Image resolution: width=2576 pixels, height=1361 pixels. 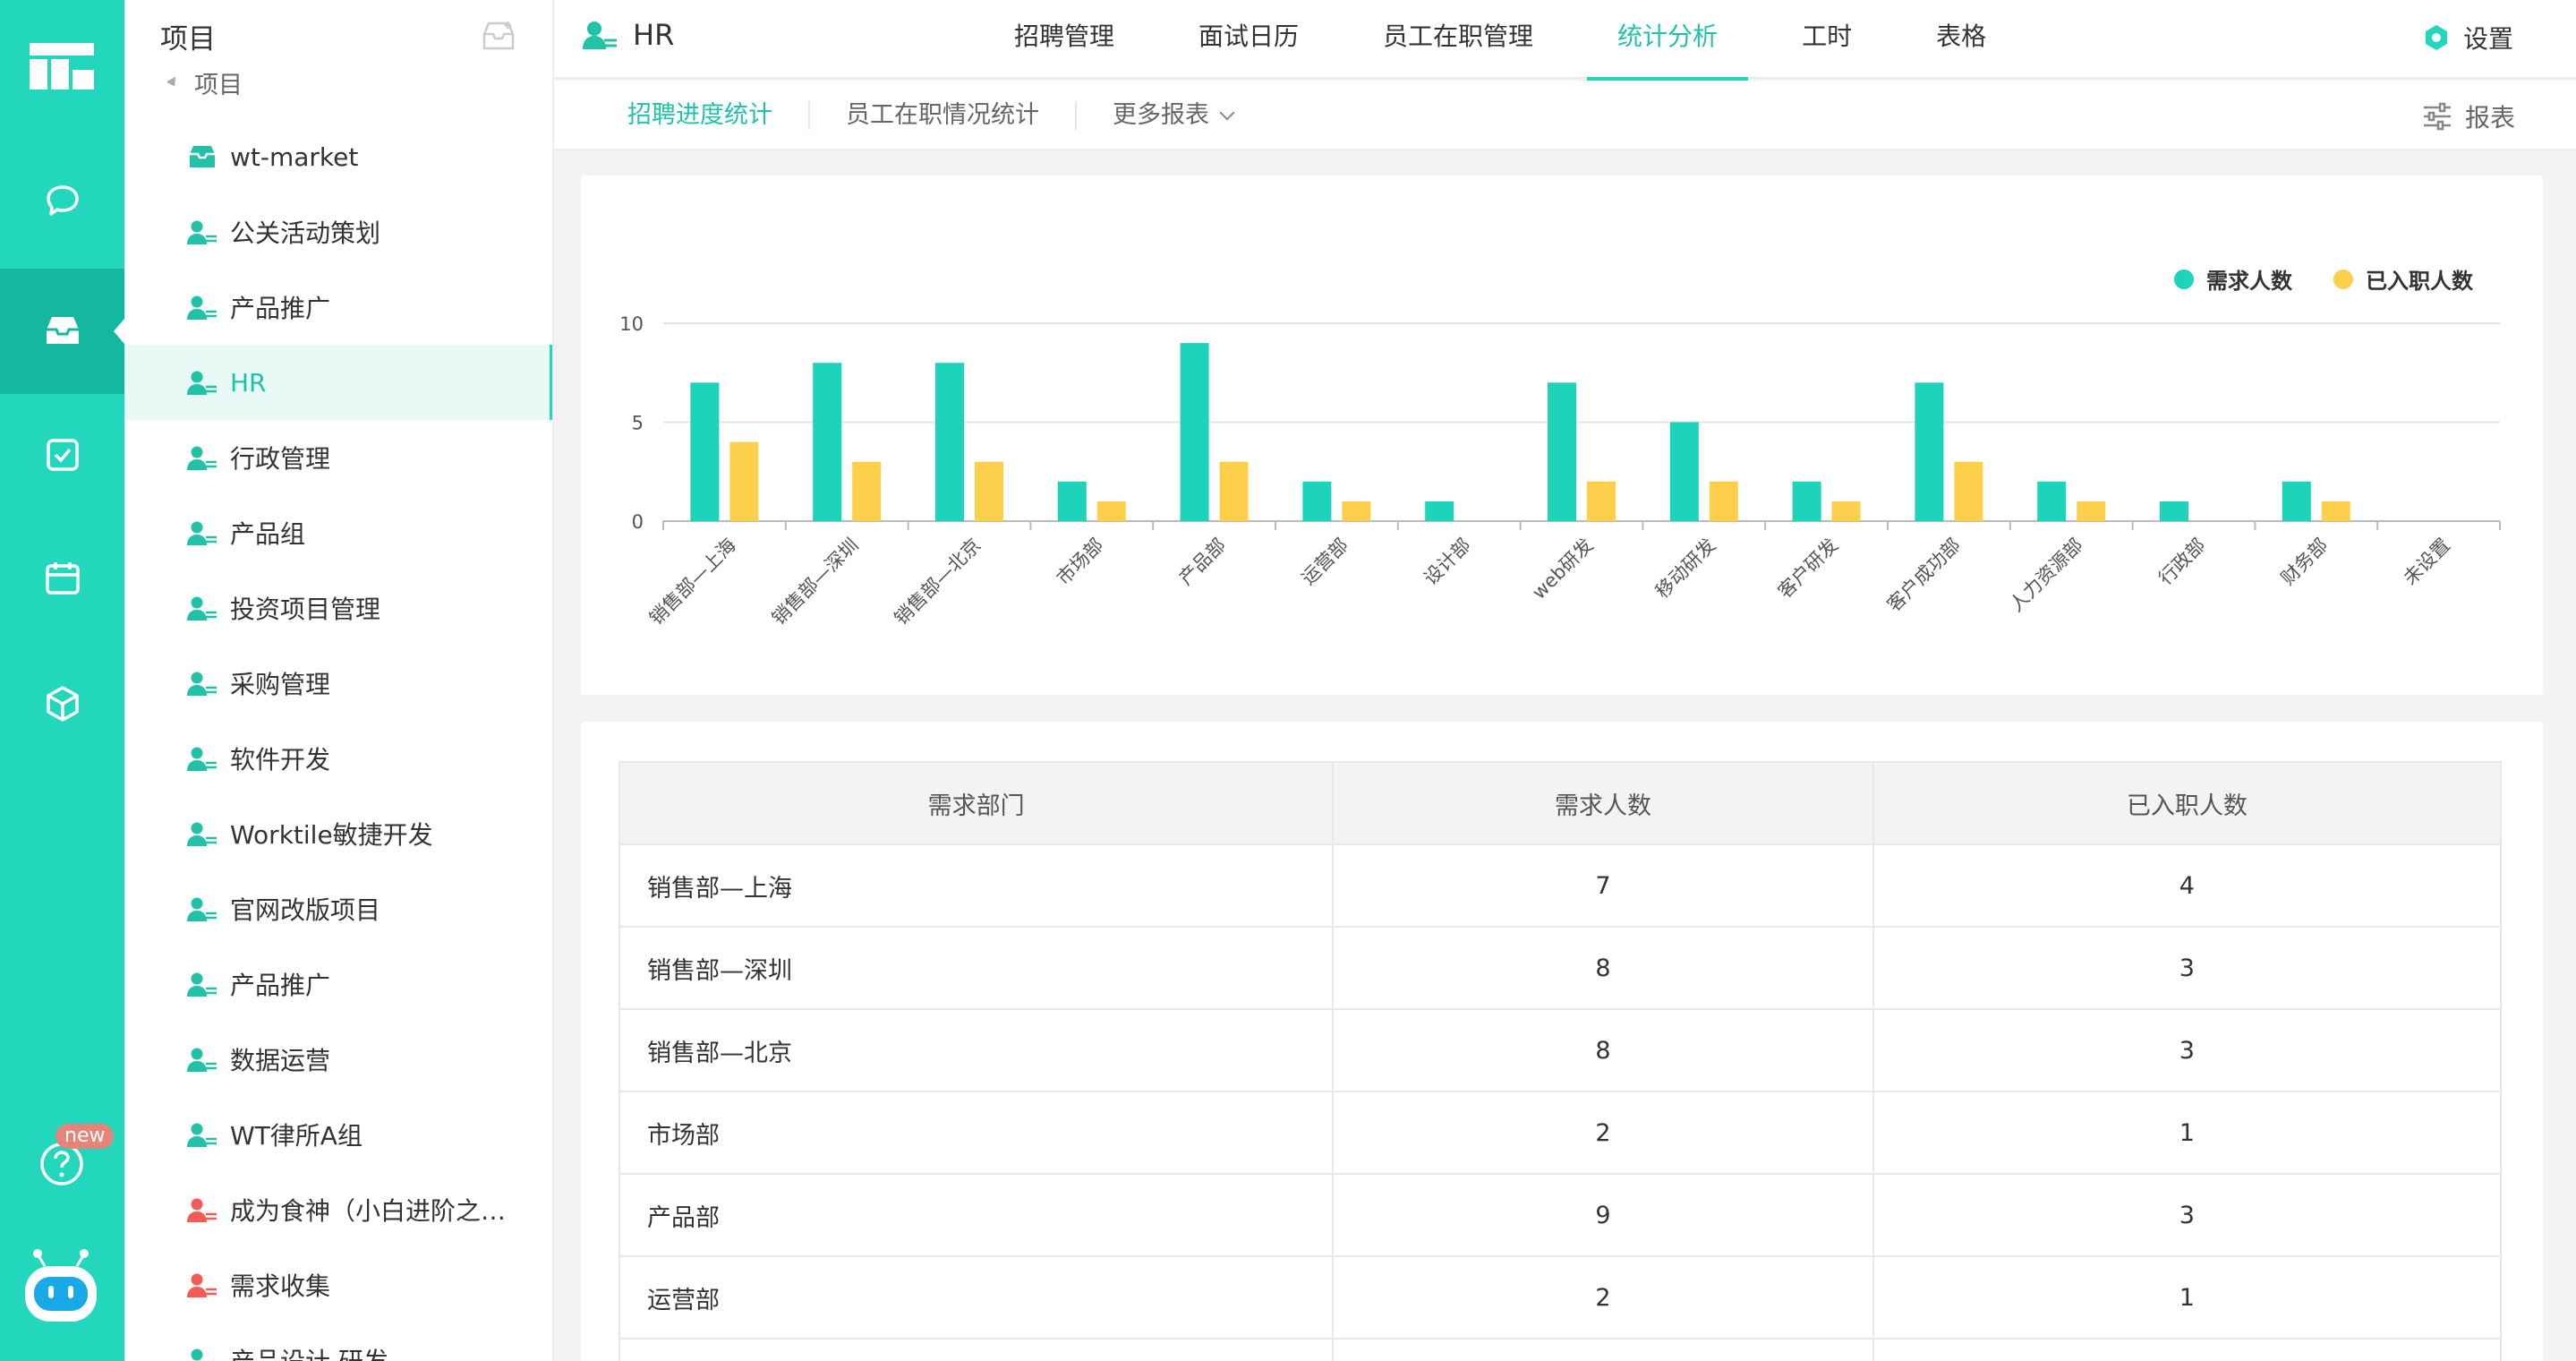 What do you see at coordinates (2427, 562) in the screenshot?
I see `x-tick-label: 未设置` at bounding box center [2427, 562].